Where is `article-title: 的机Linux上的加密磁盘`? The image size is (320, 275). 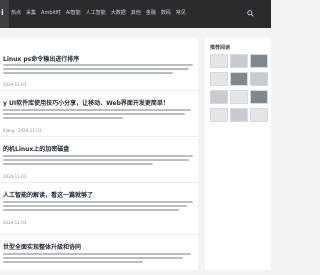
article-title: 的机Linux上的加密磁盘 is located at coordinates (36, 148).